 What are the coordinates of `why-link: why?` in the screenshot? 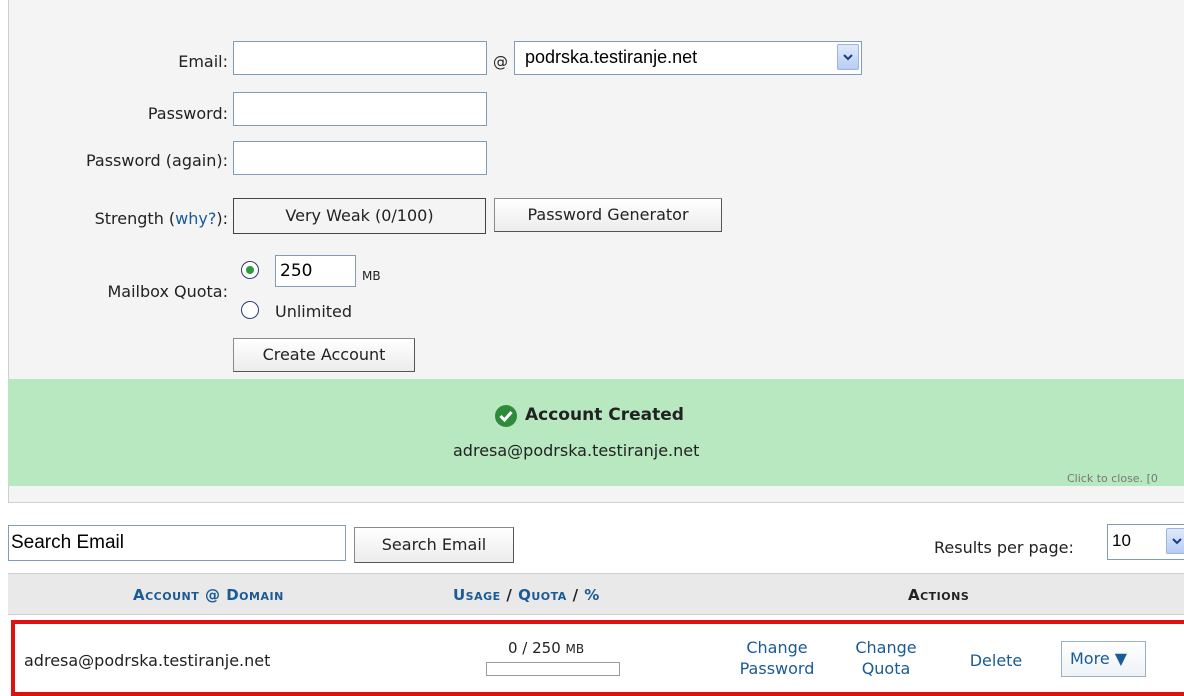 It's located at (195, 218).